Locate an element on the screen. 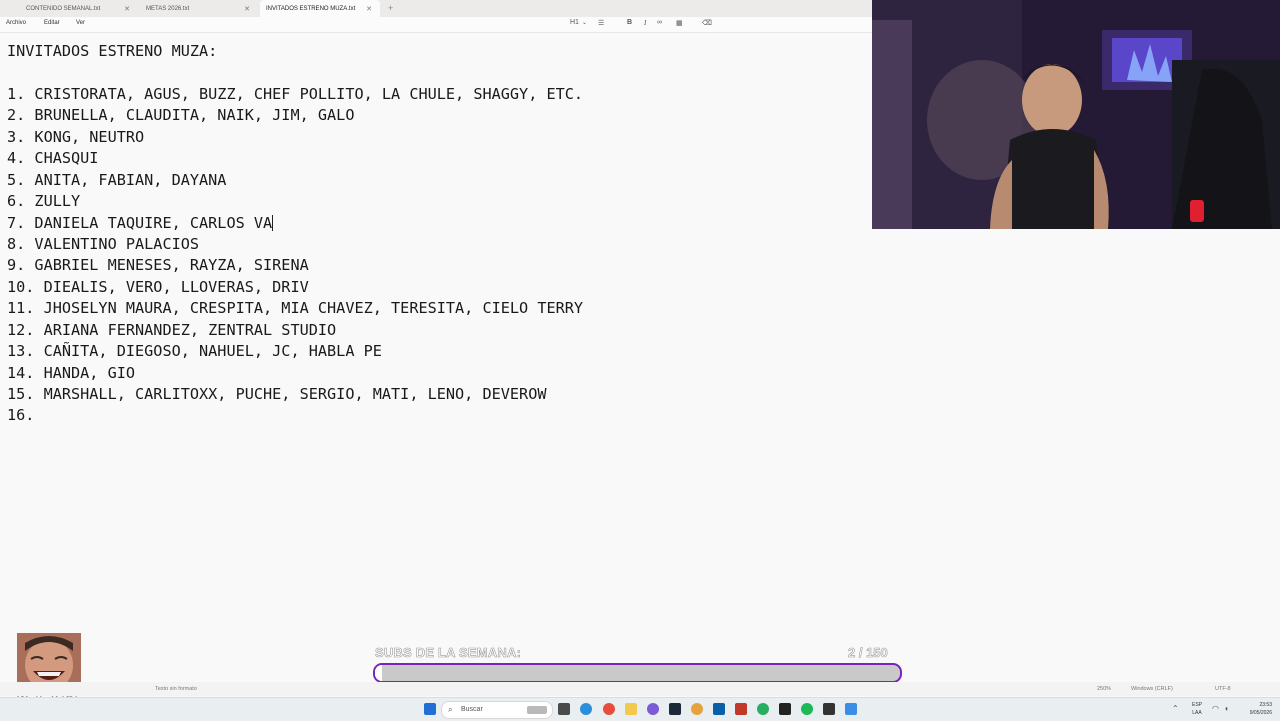  link-icon: ∞ is located at coordinates (659, 22).